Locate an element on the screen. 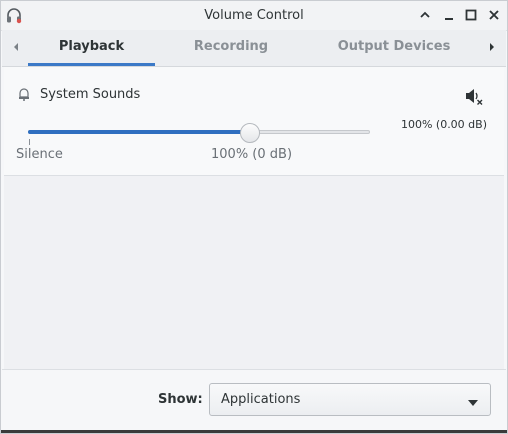 This screenshot has width=508, height=434. show-dropdown-value: Applications is located at coordinates (261, 399).